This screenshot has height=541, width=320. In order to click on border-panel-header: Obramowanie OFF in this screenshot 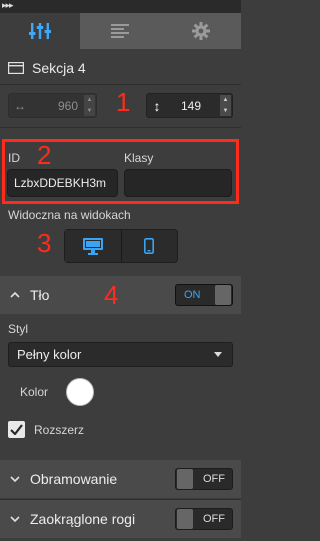, I will do `click(120, 479)`.